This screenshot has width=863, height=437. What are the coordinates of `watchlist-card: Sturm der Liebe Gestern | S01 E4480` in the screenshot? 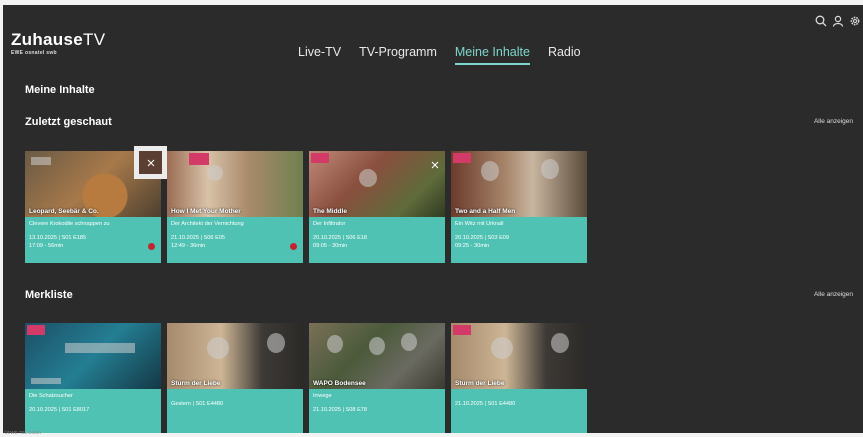 It's located at (235, 378).